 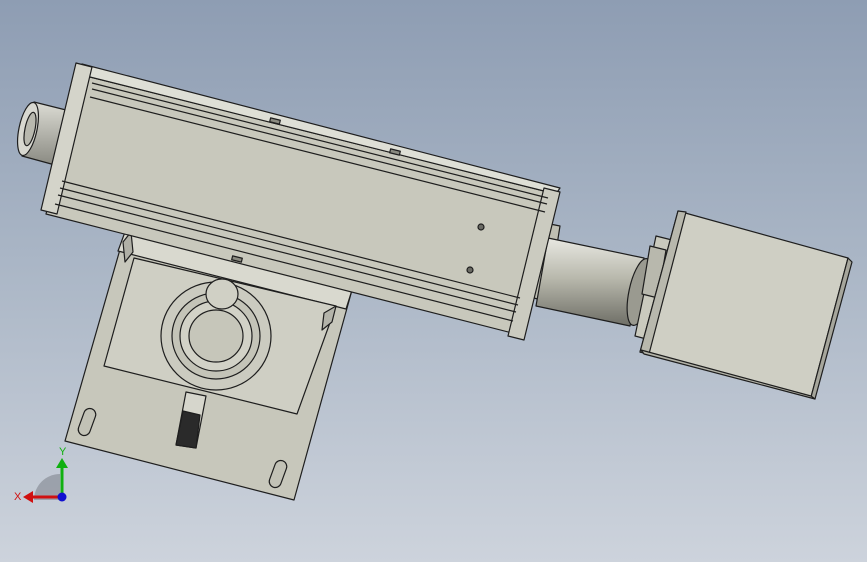 I want to click on bearing-hub, so click(x=222, y=294).